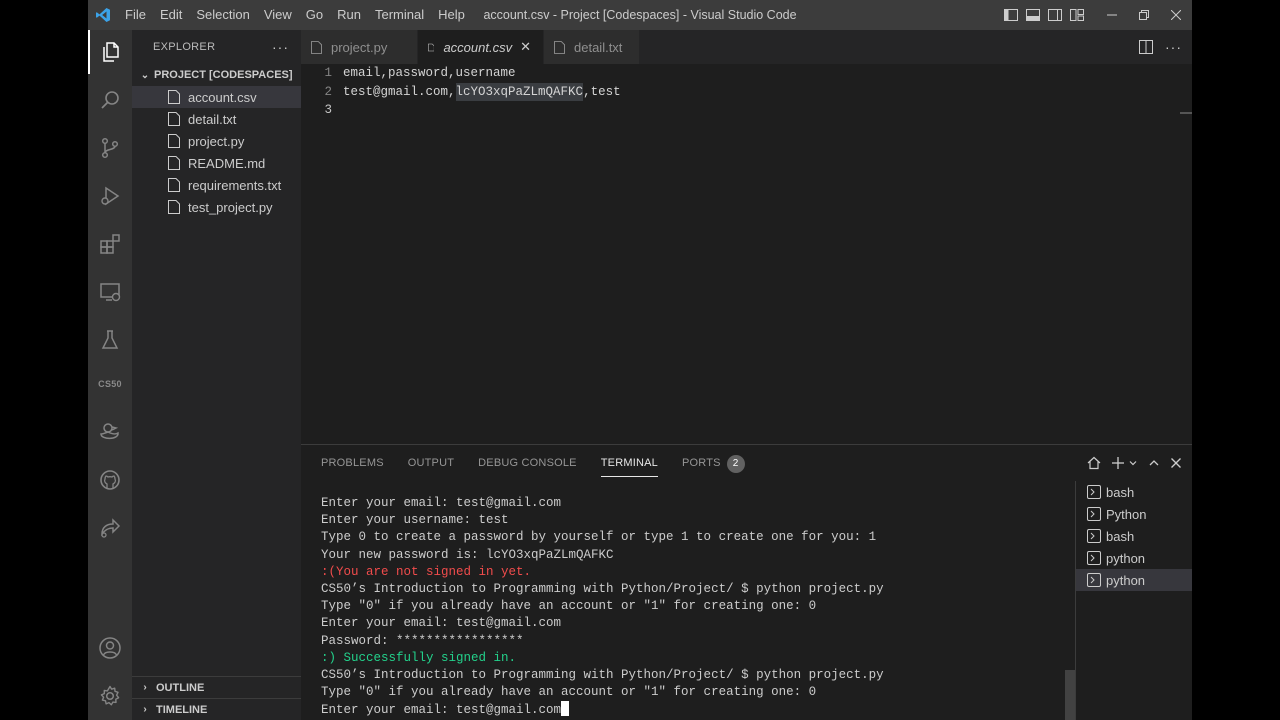  Describe the element at coordinates (110, 148) in the screenshot. I see `source-control-icon` at that location.